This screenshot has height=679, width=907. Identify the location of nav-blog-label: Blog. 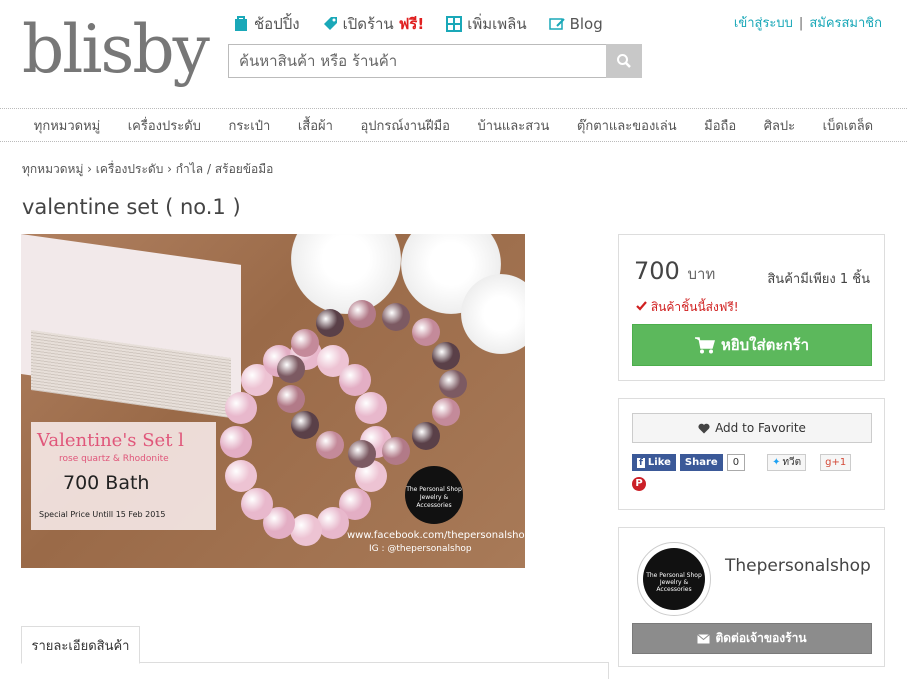
(586, 24).